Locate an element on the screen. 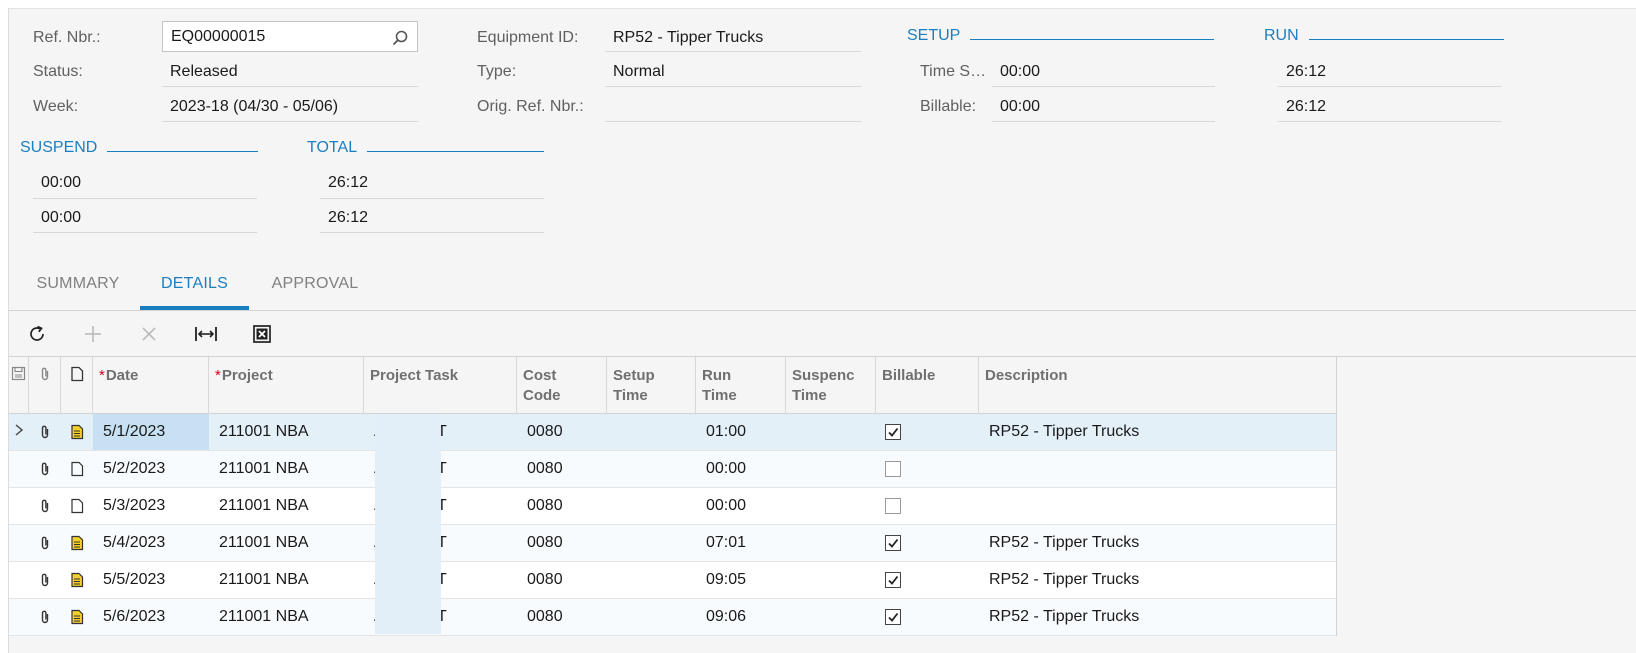  tab-approval: APPROVAL is located at coordinates (315, 288).